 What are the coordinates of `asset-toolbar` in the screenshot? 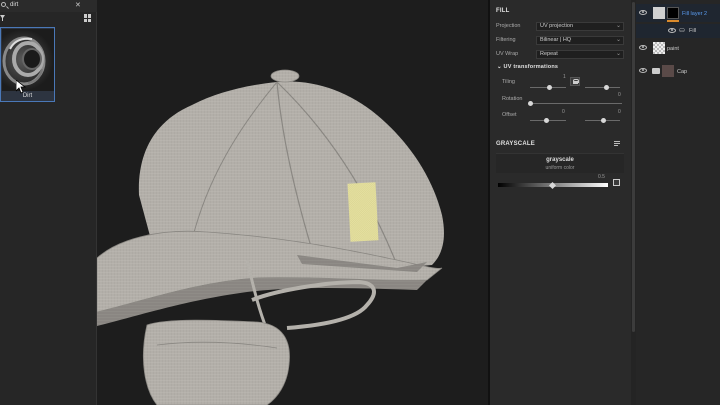 It's located at (48, 19).